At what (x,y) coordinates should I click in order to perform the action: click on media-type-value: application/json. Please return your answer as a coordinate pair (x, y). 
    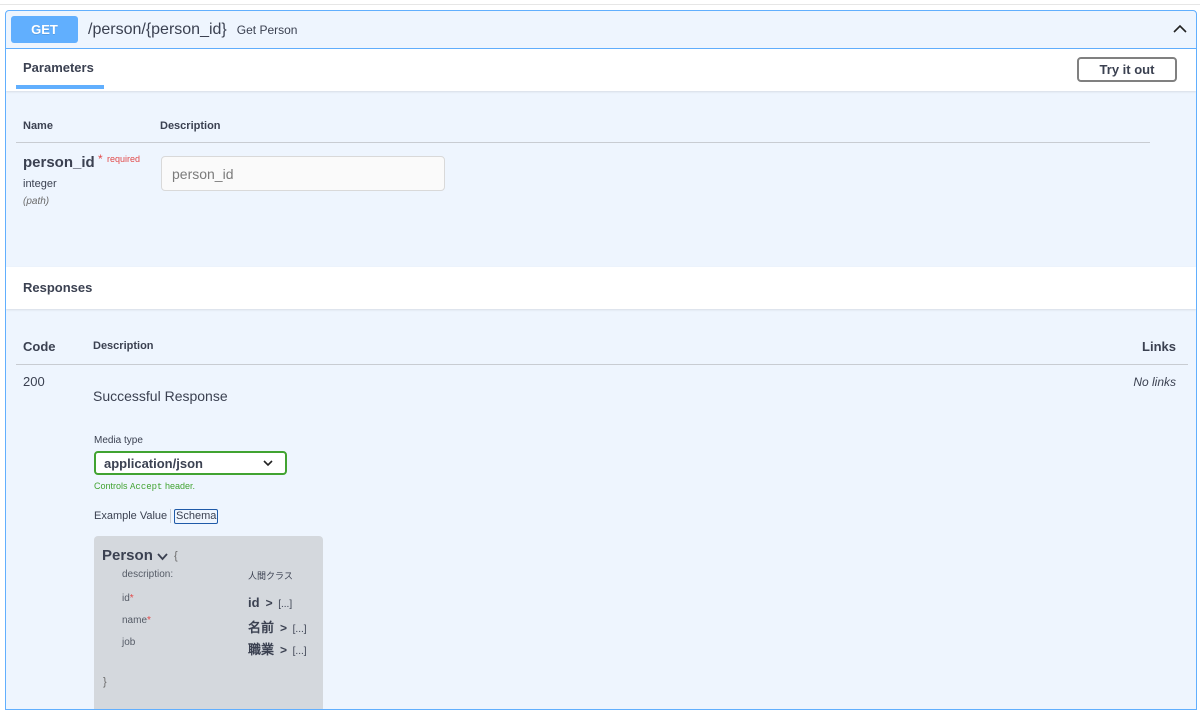
    Looking at the image, I should click on (153, 463).